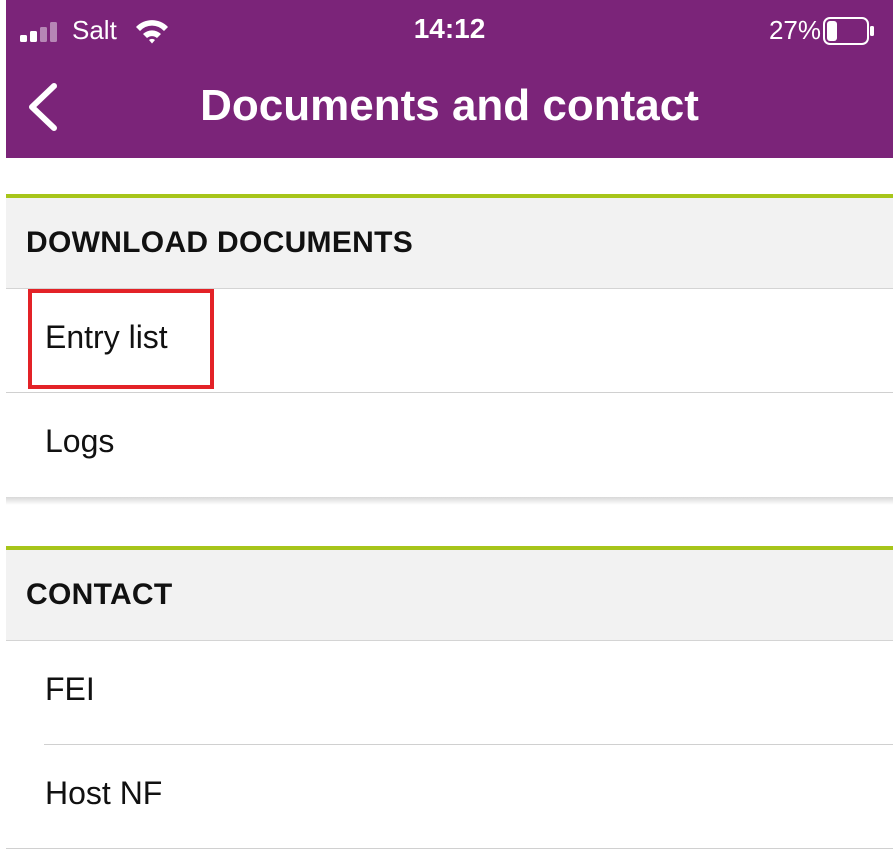 The width and height of the screenshot is (893, 854). What do you see at coordinates (449, 241) in the screenshot?
I see `section-header: DOWNLOAD DOCUMENTS` at bounding box center [449, 241].